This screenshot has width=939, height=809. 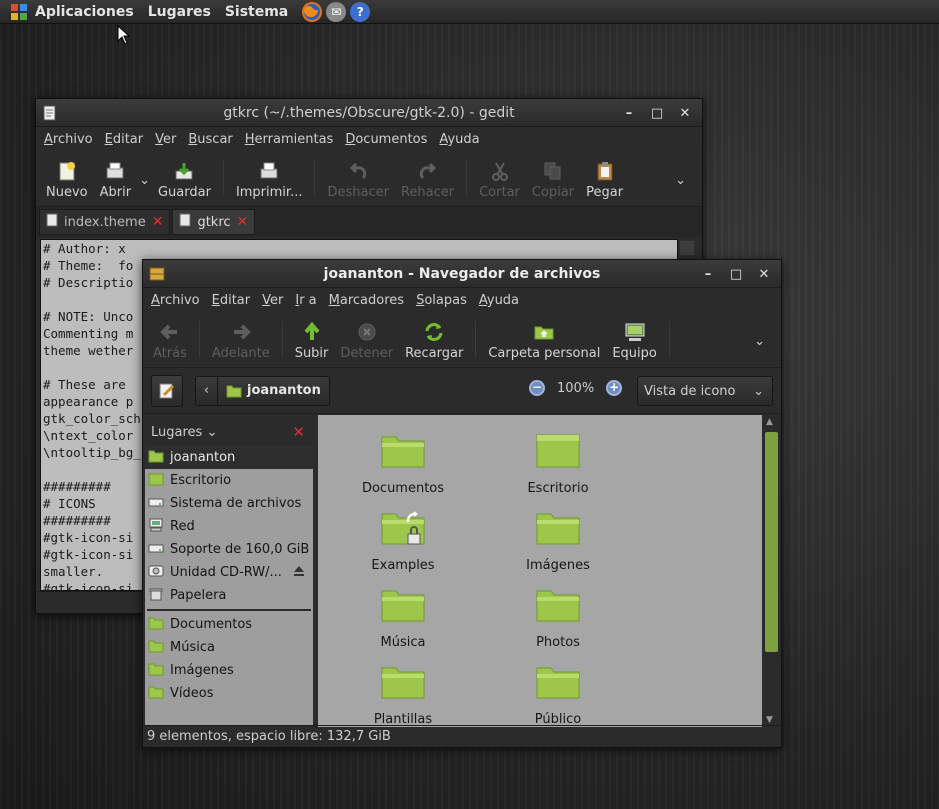 I want to click on redo-button: Rehacer, so click(x=427, y=180).